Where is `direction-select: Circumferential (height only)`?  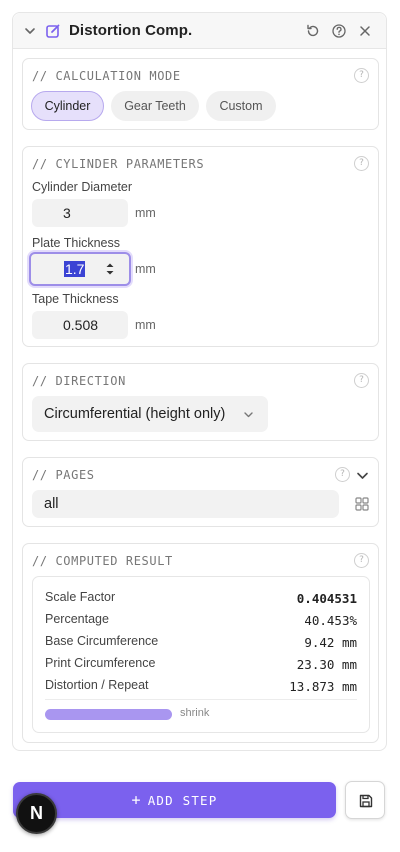
direction-select: Circumferential (height only) is located at coordinates (150, 414).